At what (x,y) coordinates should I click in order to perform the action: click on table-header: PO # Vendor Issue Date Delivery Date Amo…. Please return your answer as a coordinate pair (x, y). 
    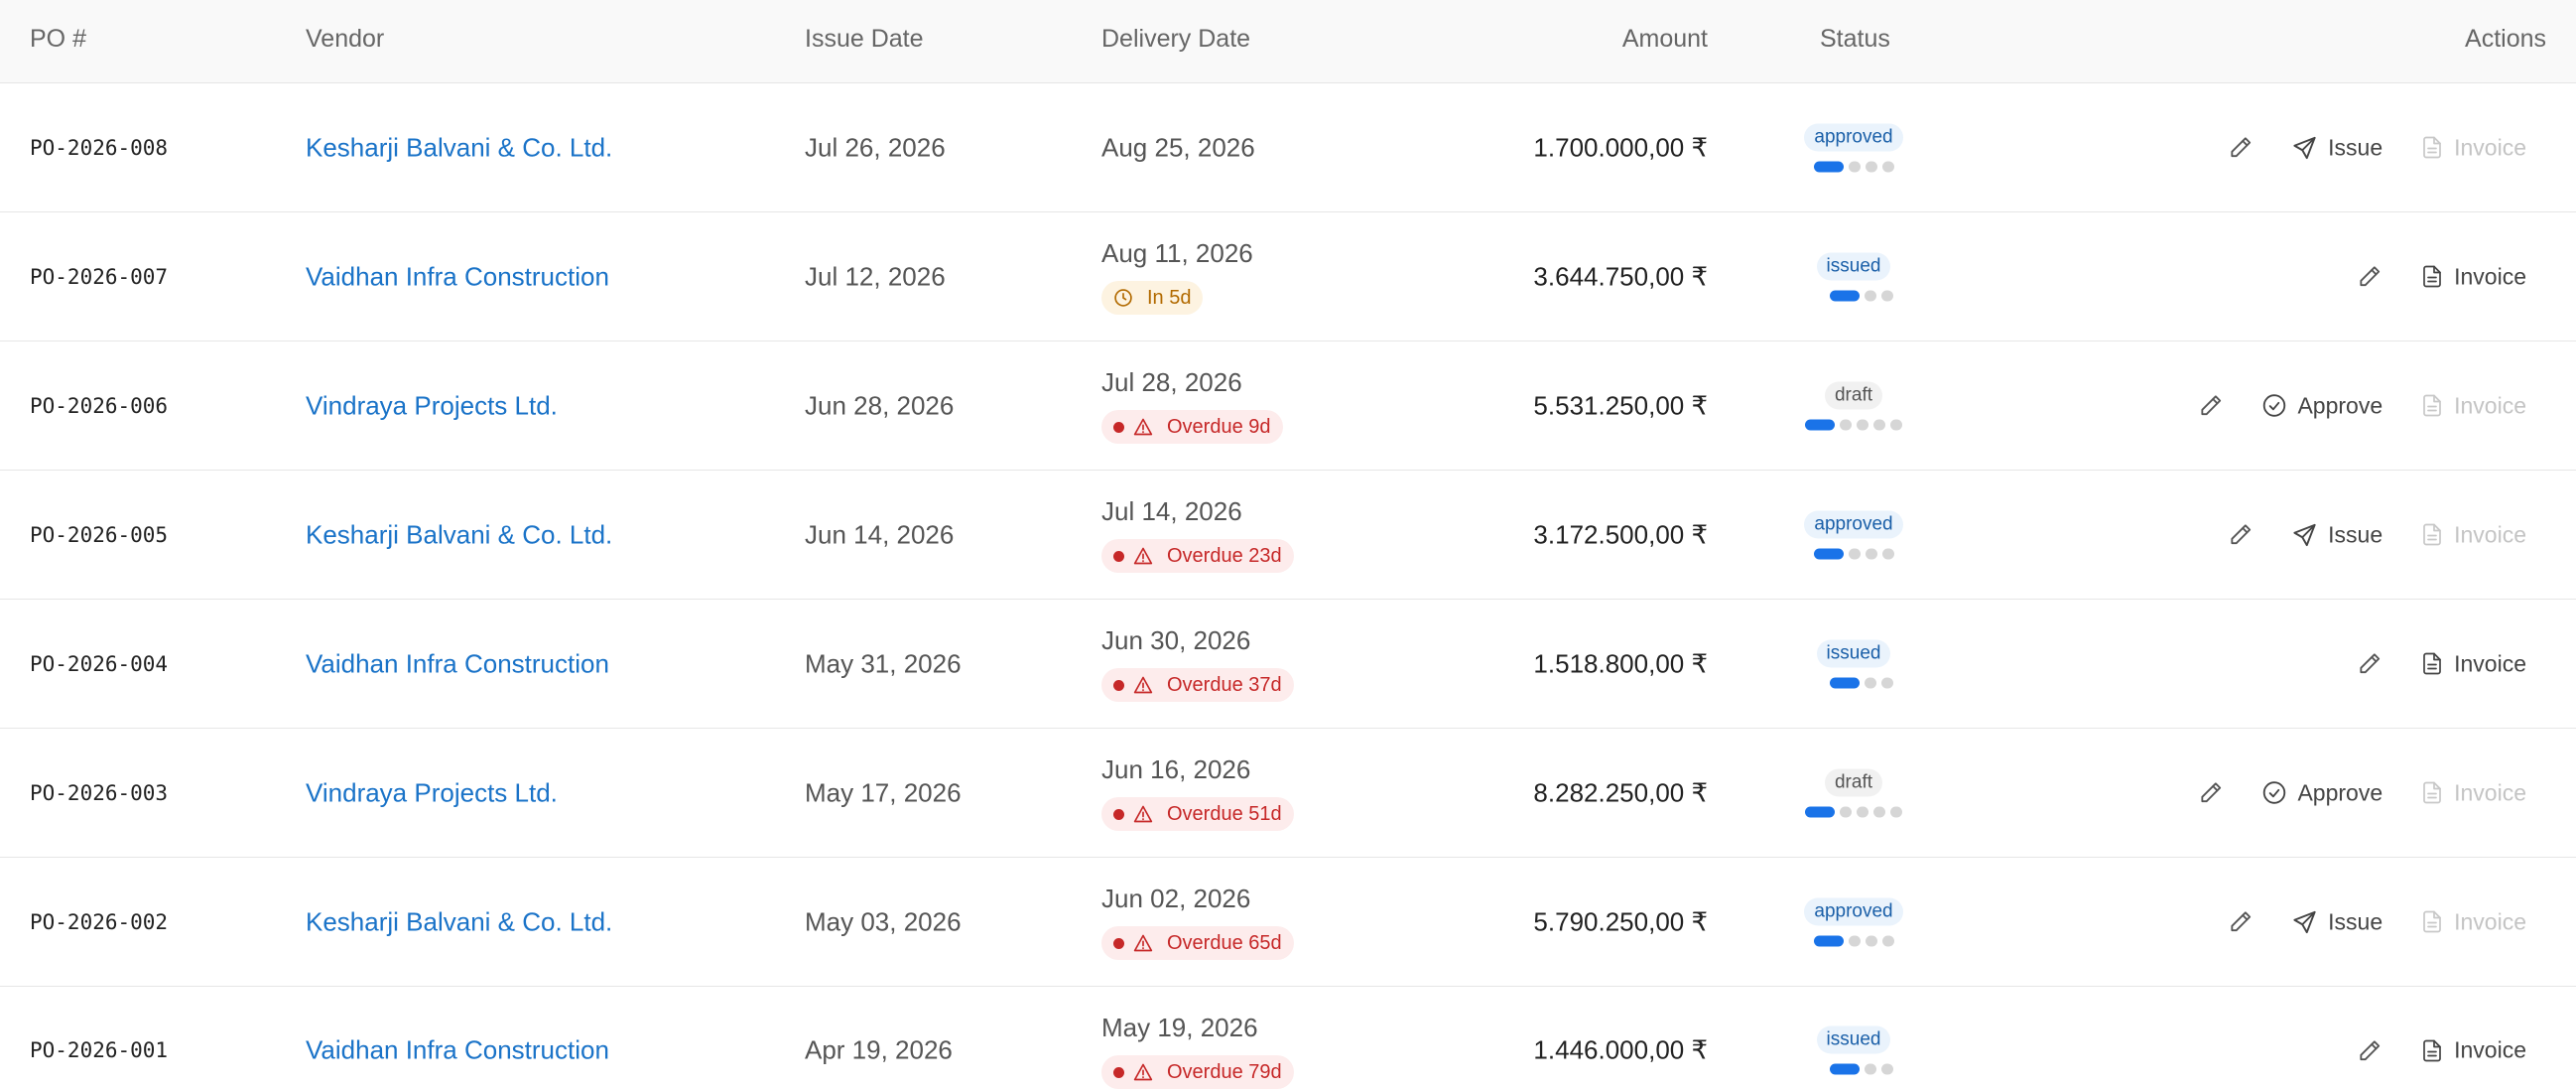
    Looking at the image, I should click on (1288, 41).